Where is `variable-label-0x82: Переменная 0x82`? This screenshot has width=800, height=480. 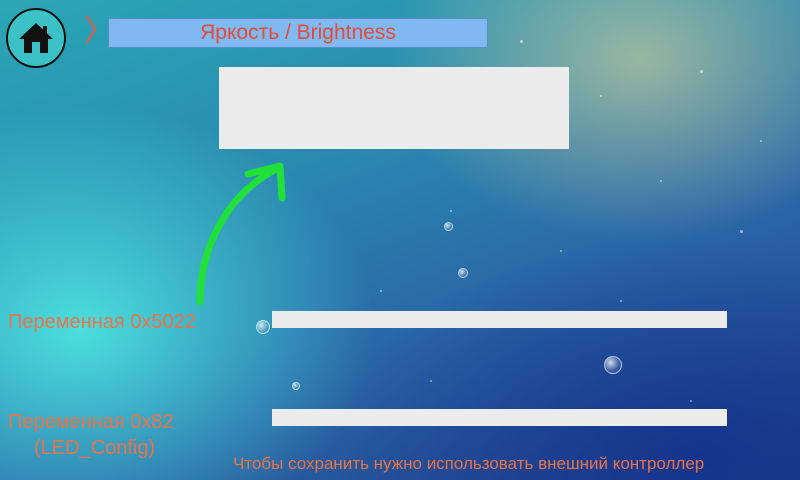 variable-label-0x82: Переменная 0x82 is located at coordinates (91, 422).